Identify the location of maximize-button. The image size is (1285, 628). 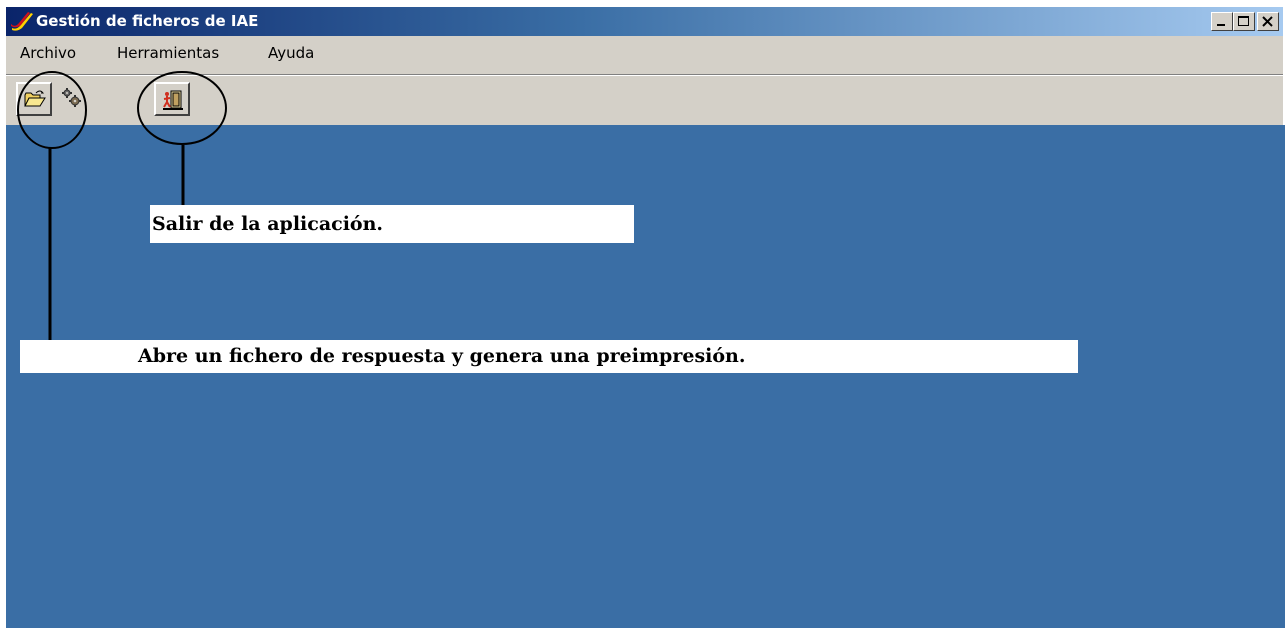
(1244, 21).